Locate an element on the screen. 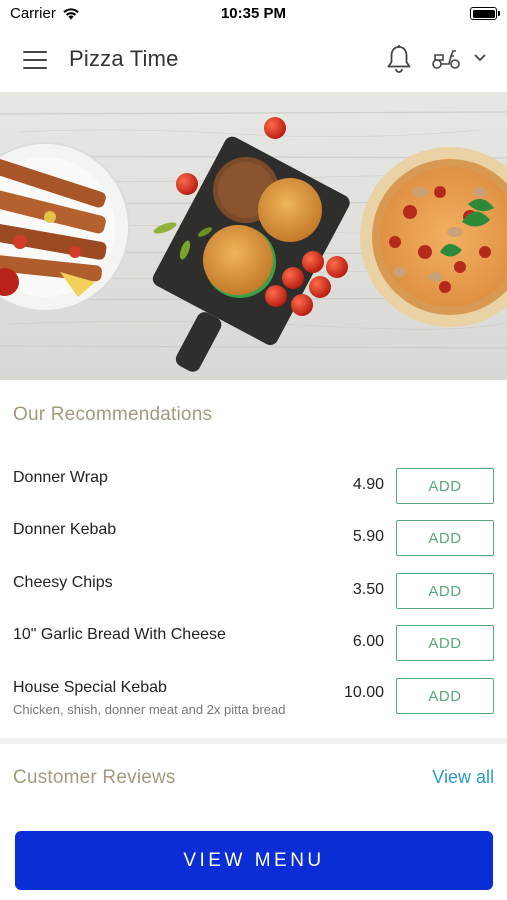  menu-icon is located at coordinates (35, 60).